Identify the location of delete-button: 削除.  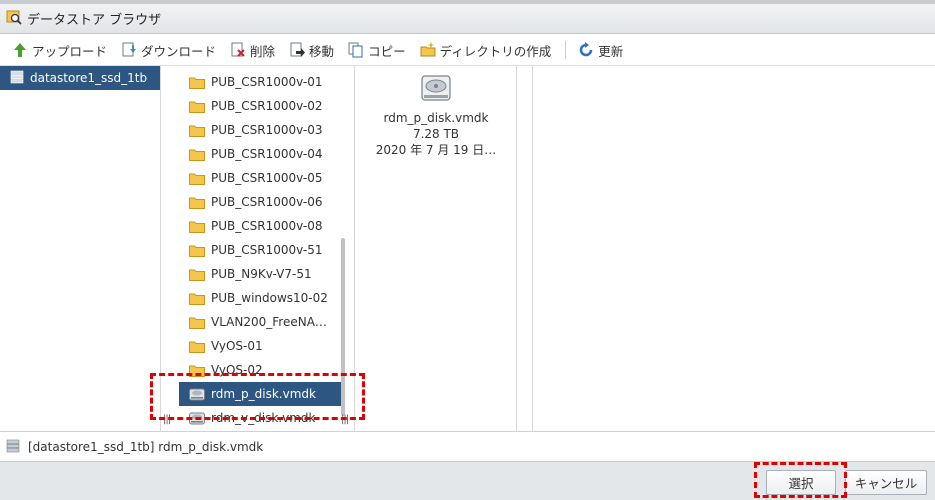
(252, 50).